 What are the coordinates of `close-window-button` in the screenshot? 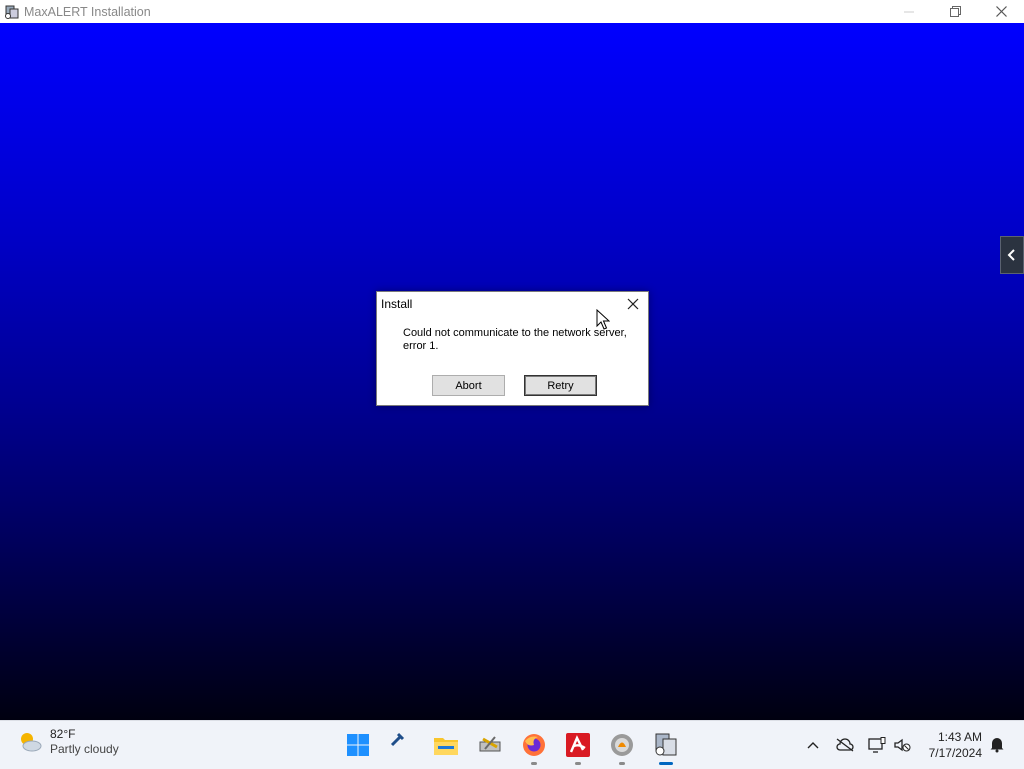 It's located at (1001, 11).